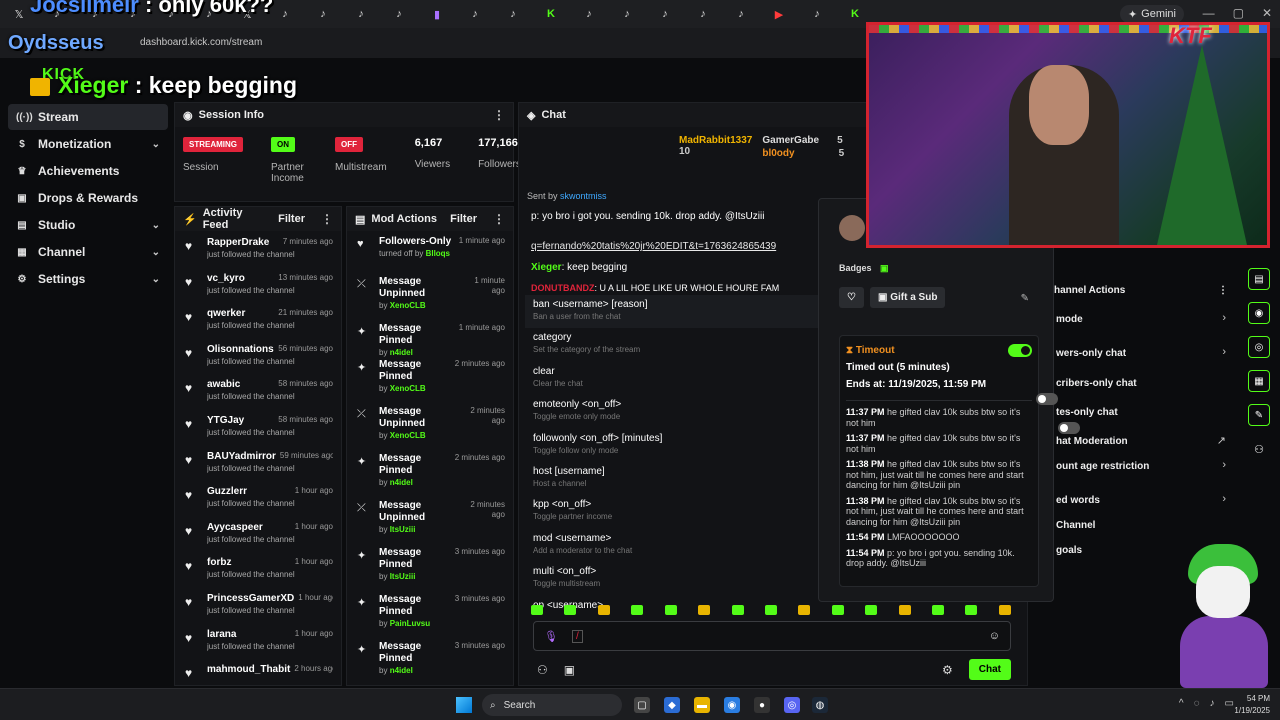 This screenshot has width=1280, height=720. What do you see at coordinates (1069, 319) in the screenshot?
I see `channel-action-item: mode` at bounding box center [1069, 319].